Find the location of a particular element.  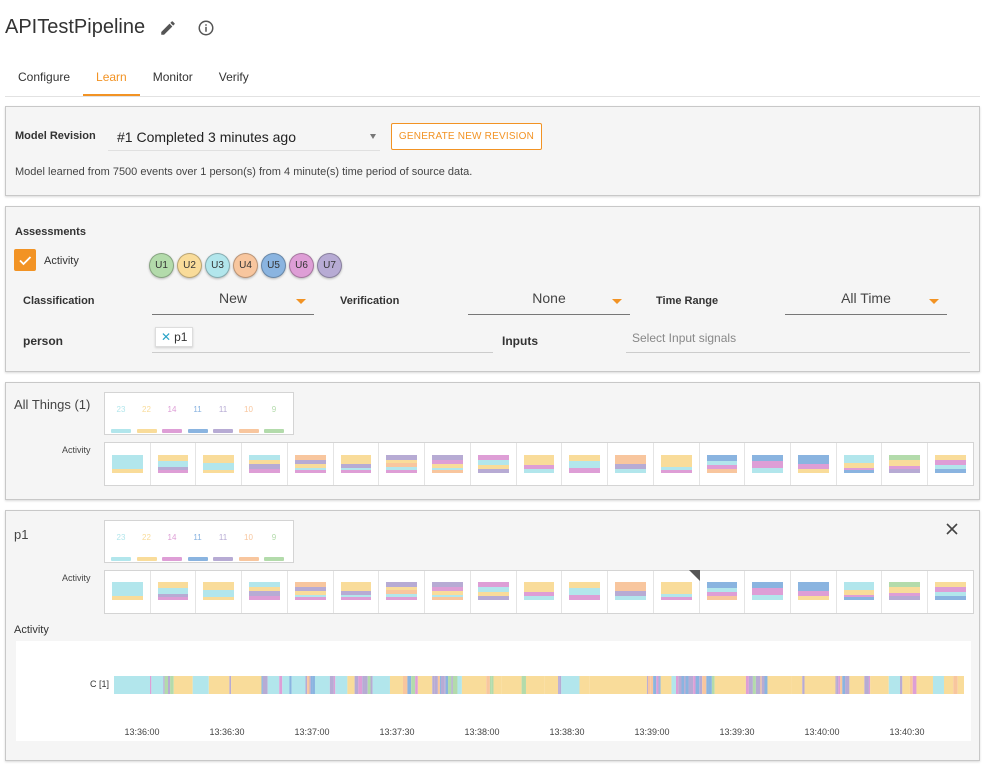

timeline-tick-label: 13:37:00 is located at coordinates (312, 732).